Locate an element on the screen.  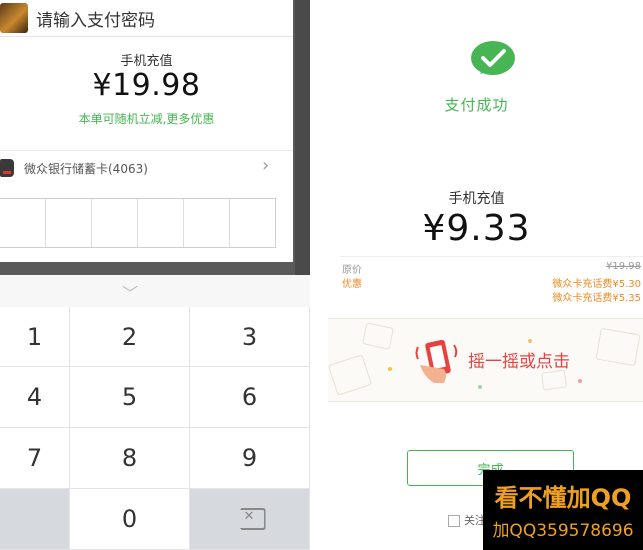
recharge-label: 手机充值 is located at coordinates (476, 199).